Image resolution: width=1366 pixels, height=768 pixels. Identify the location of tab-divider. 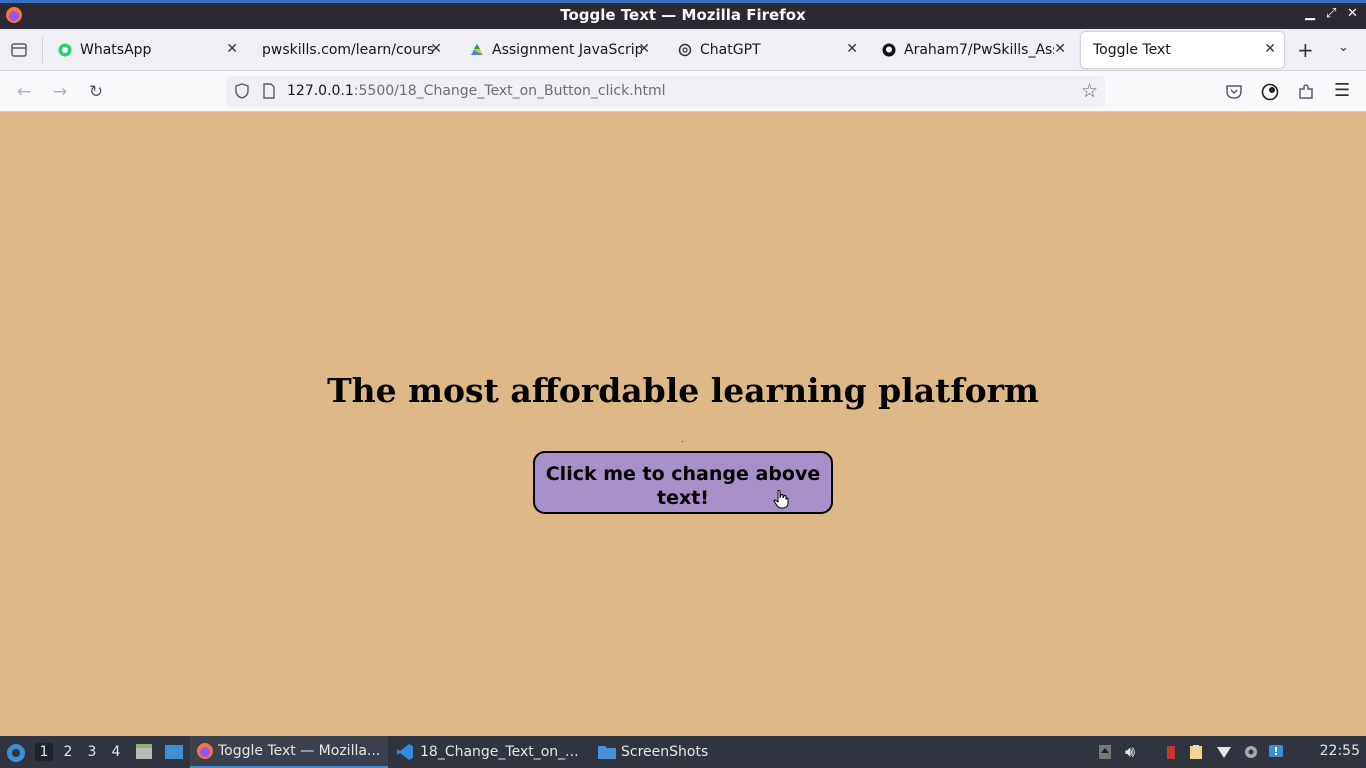
(42, 50).